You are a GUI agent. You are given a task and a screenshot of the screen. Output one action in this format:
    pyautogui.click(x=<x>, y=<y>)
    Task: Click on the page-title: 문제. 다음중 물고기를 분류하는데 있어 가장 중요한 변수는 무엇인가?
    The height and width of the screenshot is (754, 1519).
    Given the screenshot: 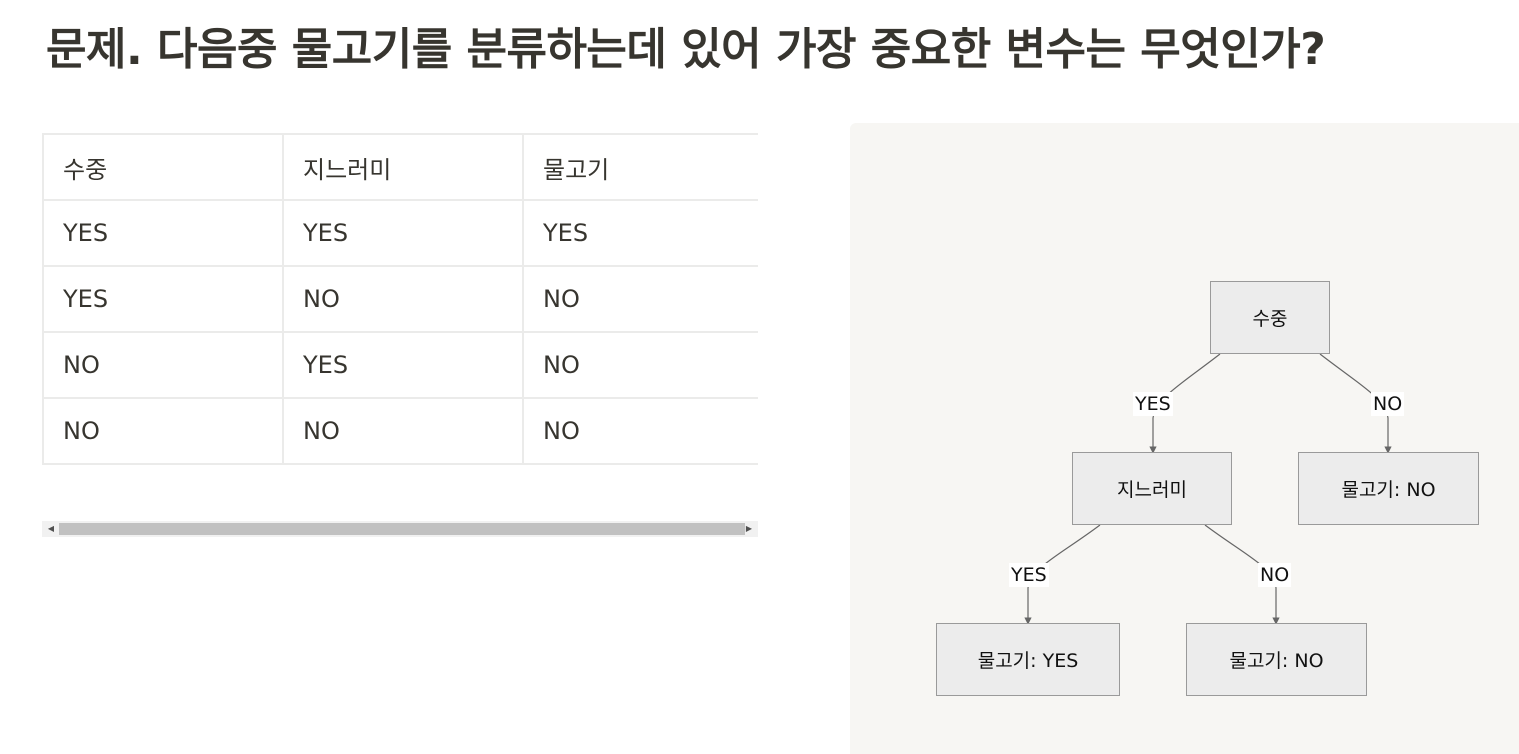 What is the action you would take?
    pyautogui.click(x=686, y=49)
    